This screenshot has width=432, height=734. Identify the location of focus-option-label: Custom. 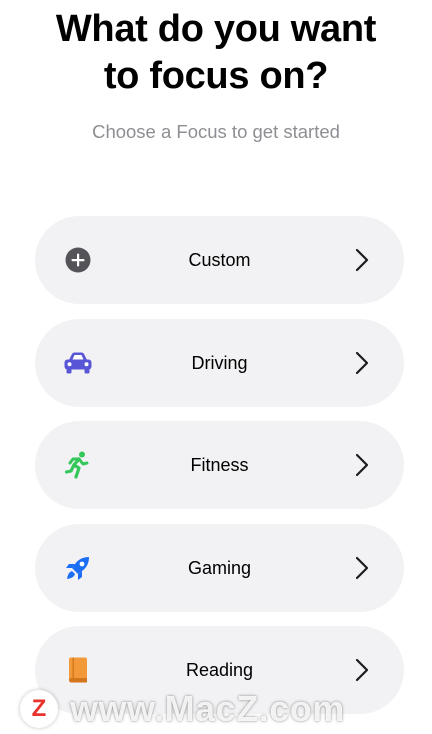
(219, 260).